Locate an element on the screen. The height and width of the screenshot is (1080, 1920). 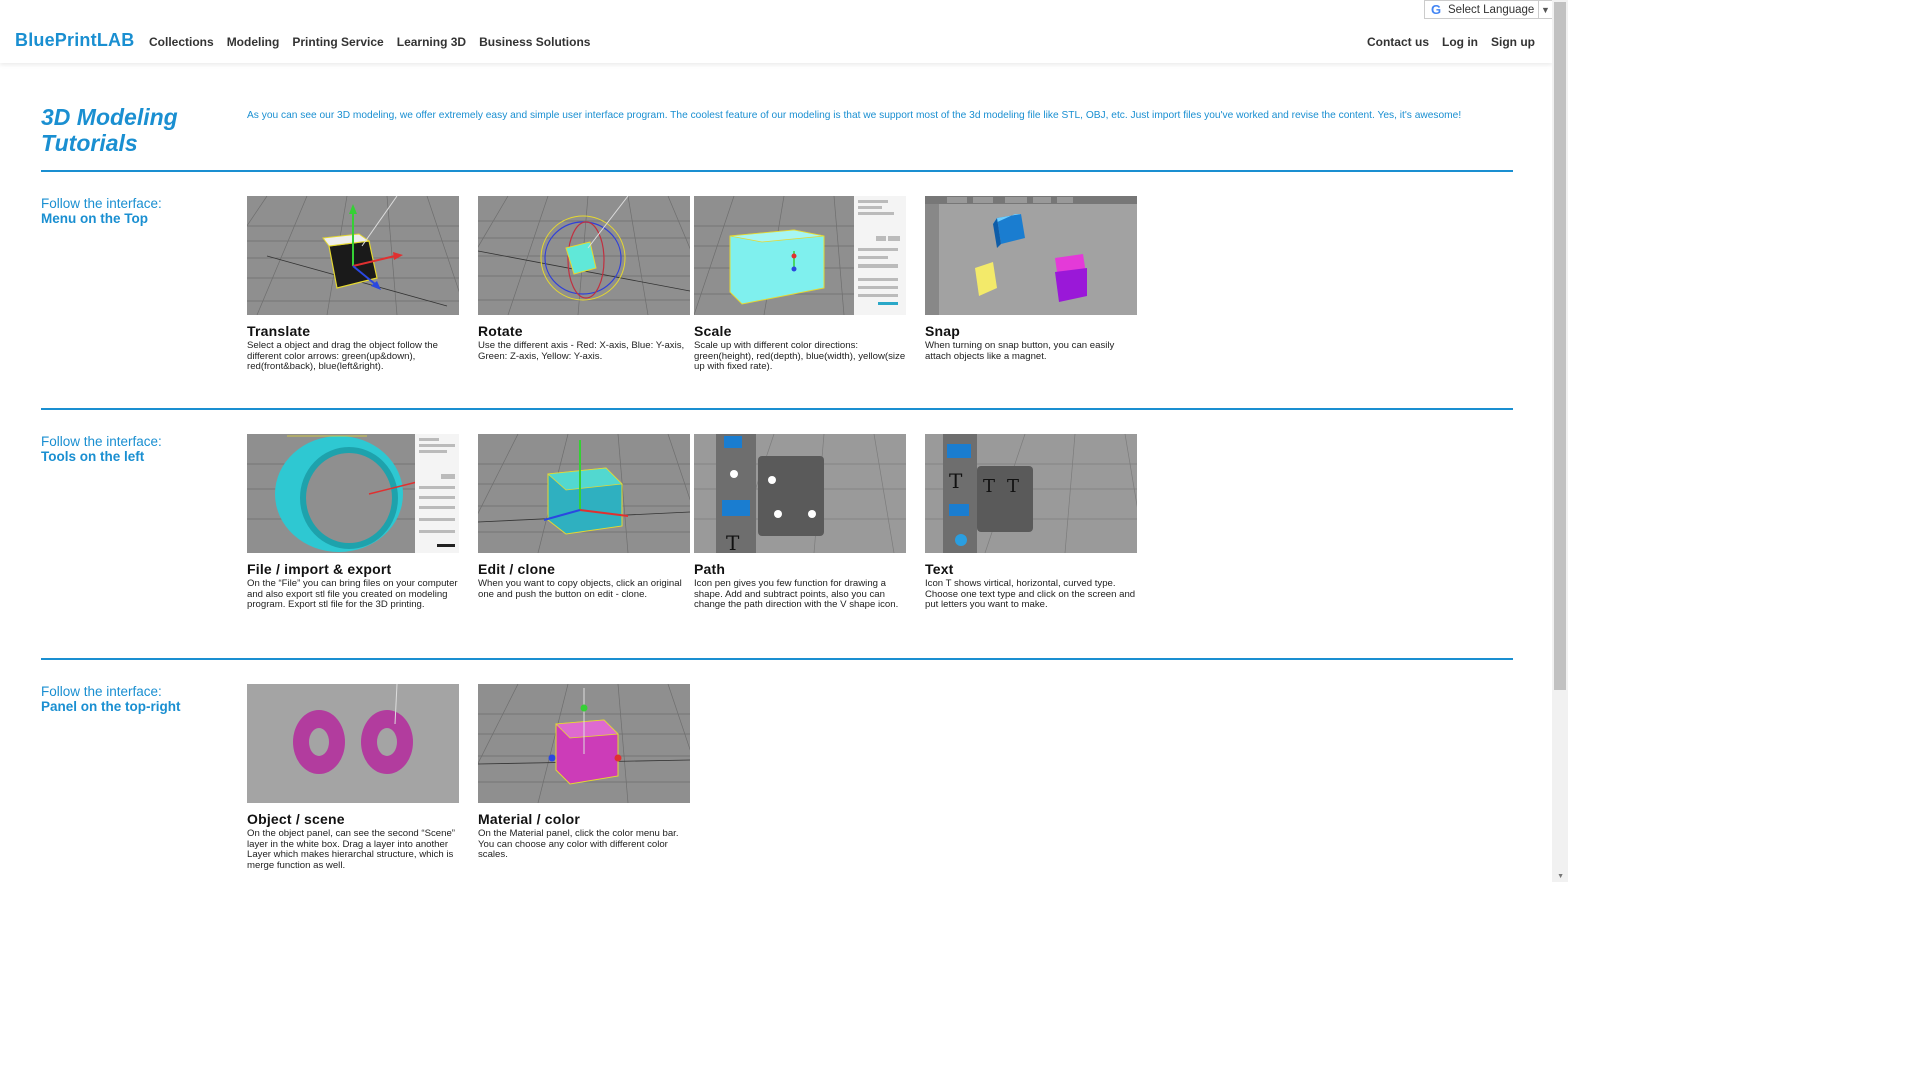
card-title: Text is located at coordinates (1031, 569).